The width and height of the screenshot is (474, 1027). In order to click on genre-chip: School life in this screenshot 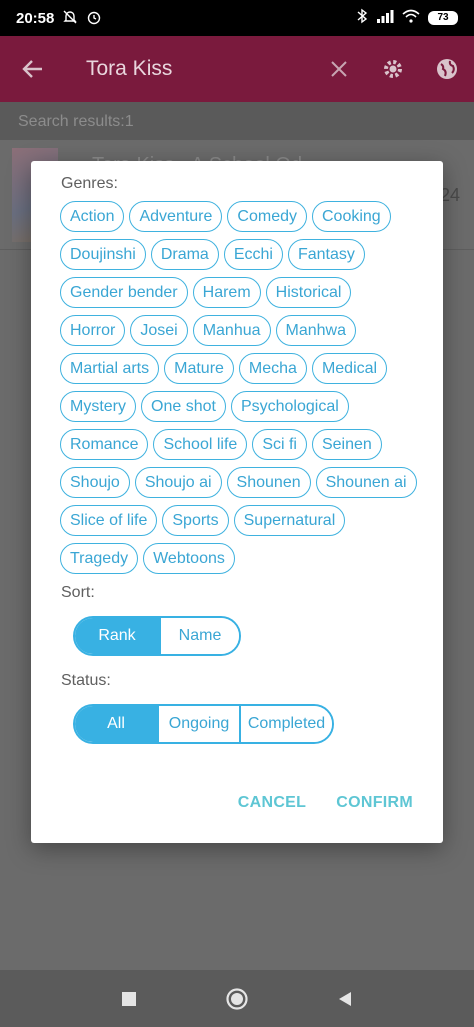, I will do `click(200, 444)`.